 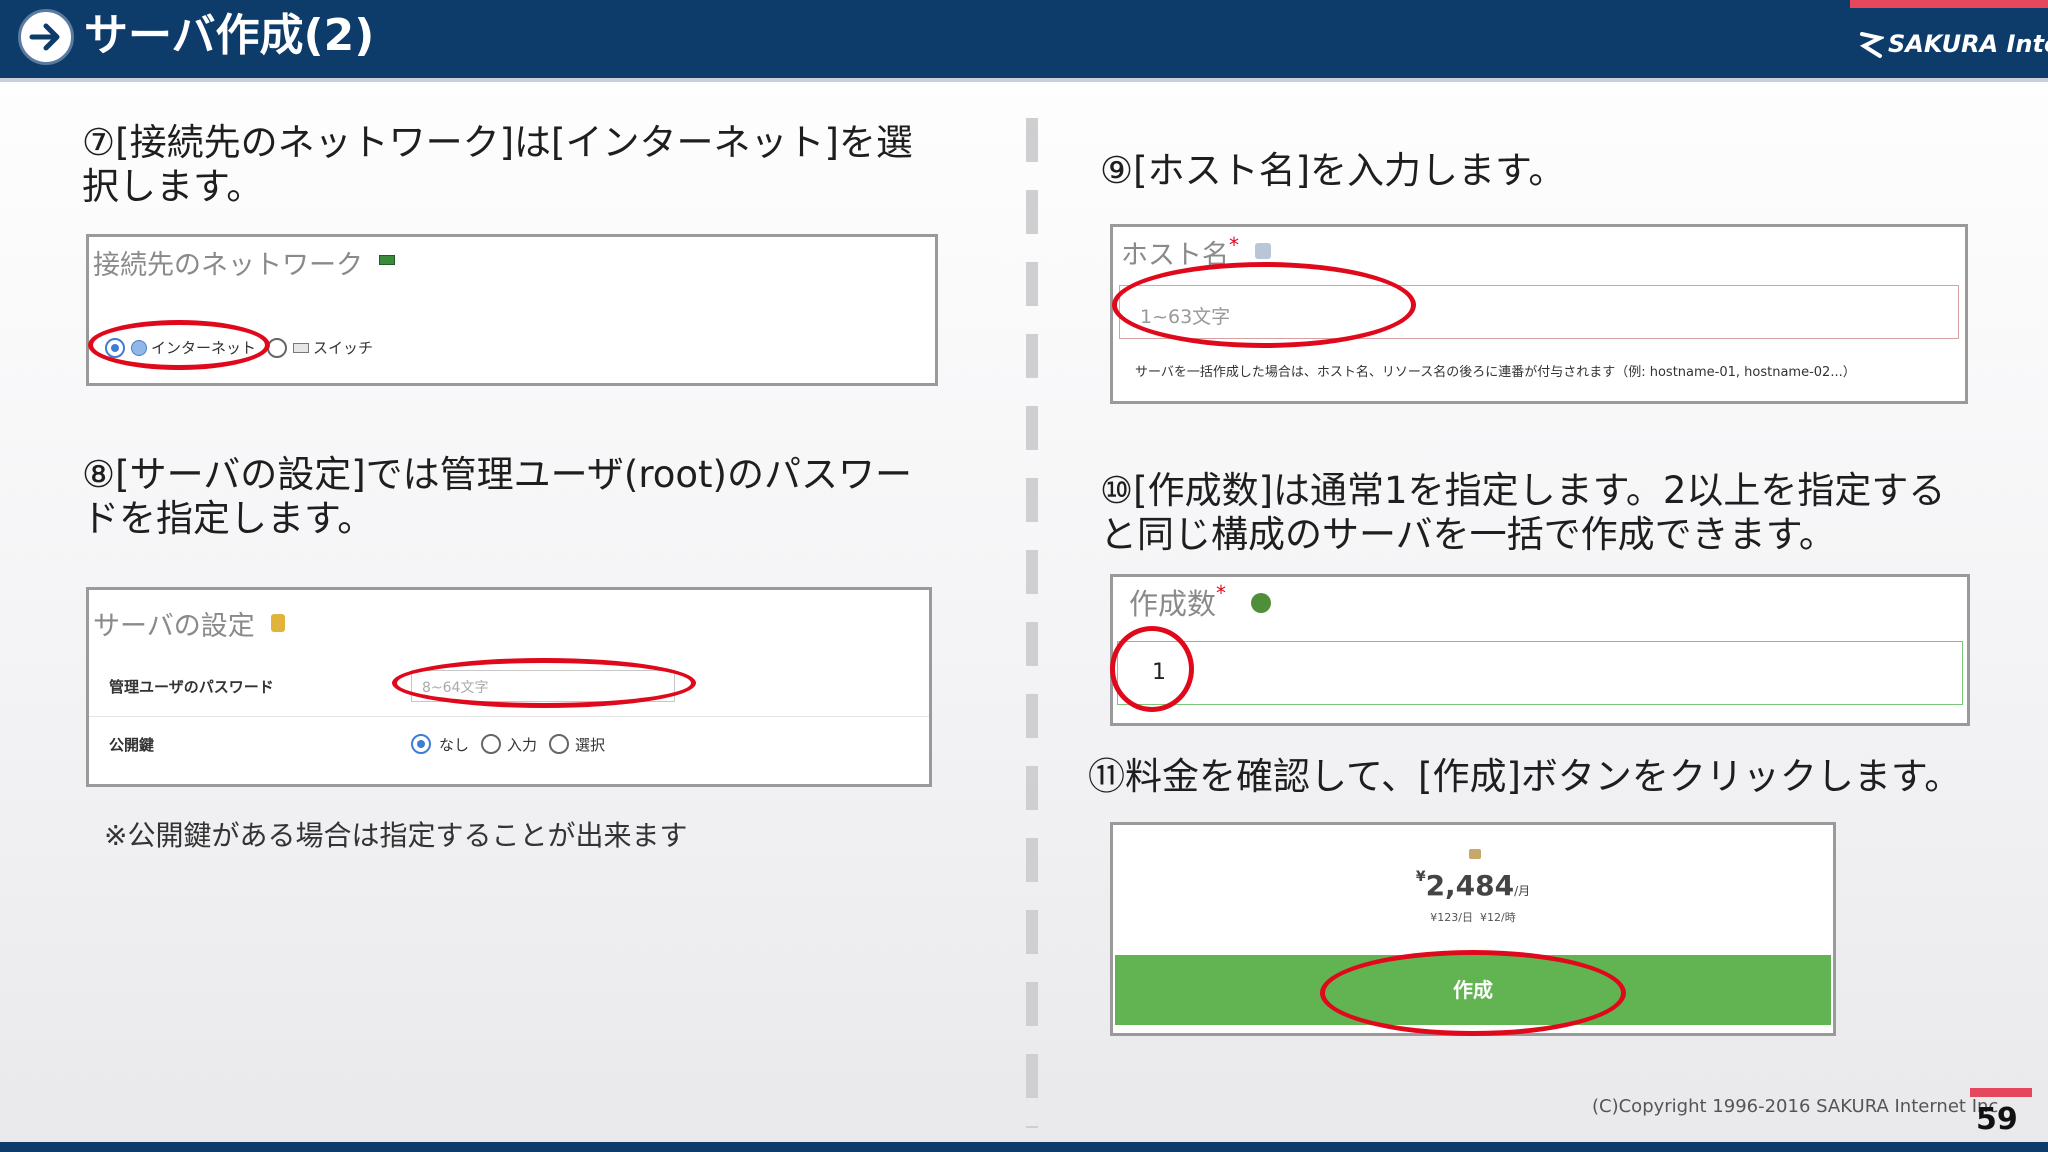 What do you see at coordinates (1470, 885) in the screenshot?
I see `price-value: 2,484` at bounding box center [1470, 885].